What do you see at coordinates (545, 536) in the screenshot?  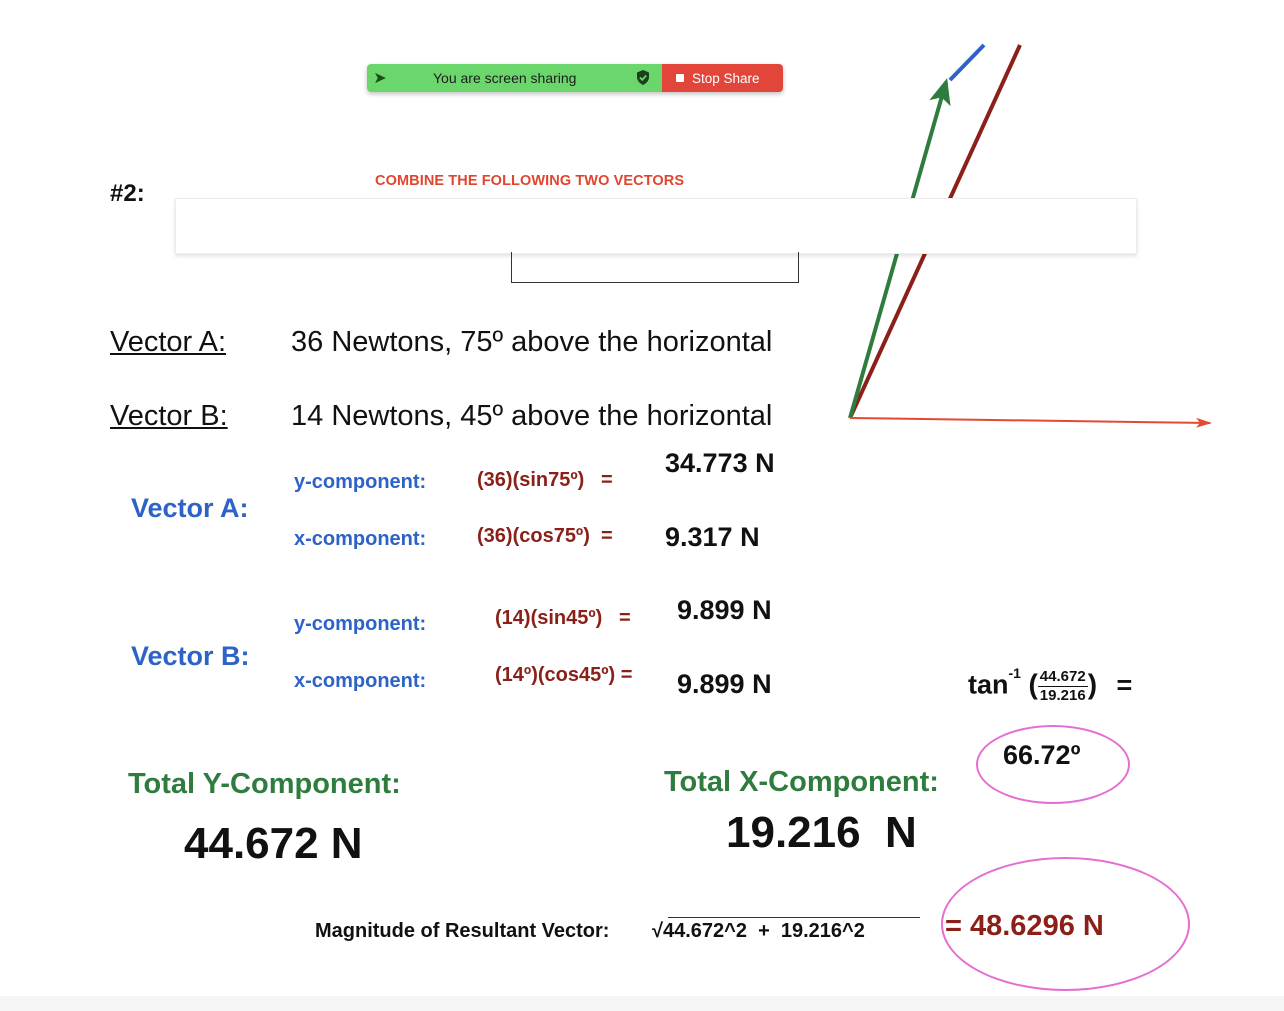 I see `vector-a-x-formula: (36)(cos75º) =` at bounding box center [545, 536].